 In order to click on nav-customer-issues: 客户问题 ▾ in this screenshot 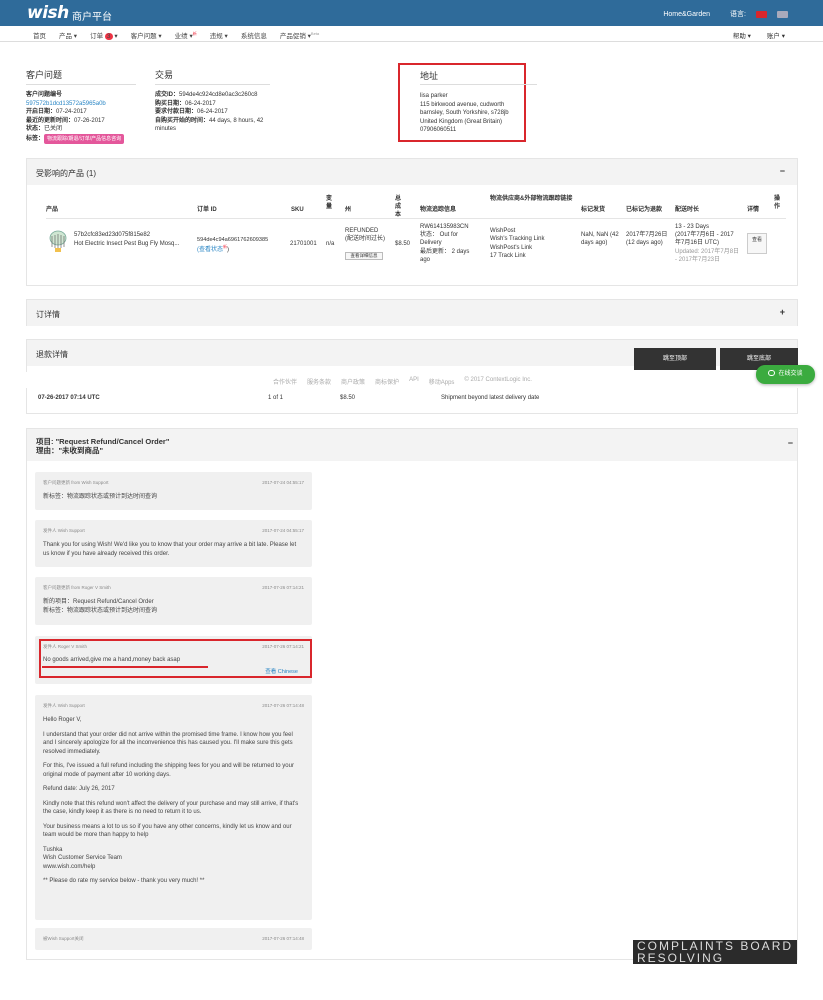, I will do `click(146, 35)`.